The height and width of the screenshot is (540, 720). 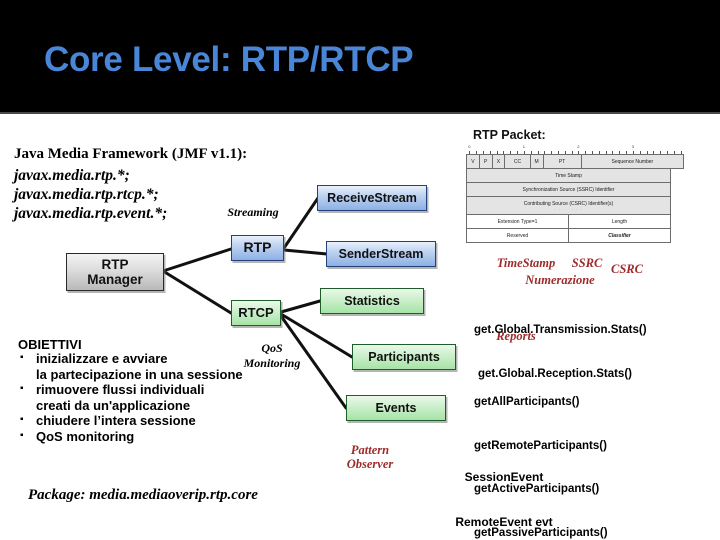 What do you see at coordinates (498, 161) in the screenshot?
I see `packet-field-extension: X` at bounding box center [498, 161].